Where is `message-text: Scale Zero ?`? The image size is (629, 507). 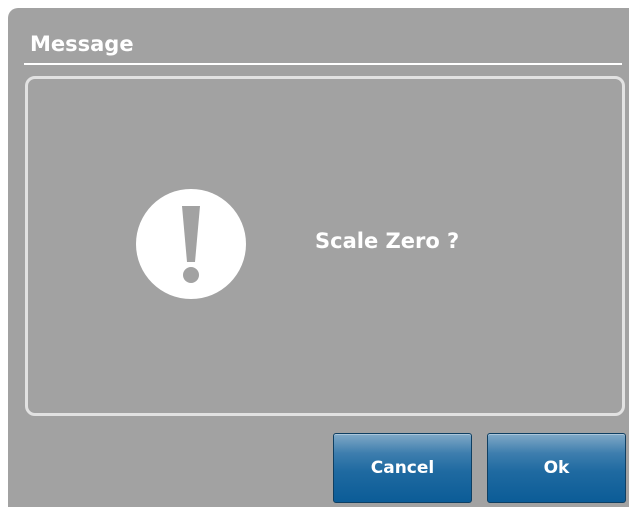 message-text: Scale Zero ? is located at coordinates (387, 241).